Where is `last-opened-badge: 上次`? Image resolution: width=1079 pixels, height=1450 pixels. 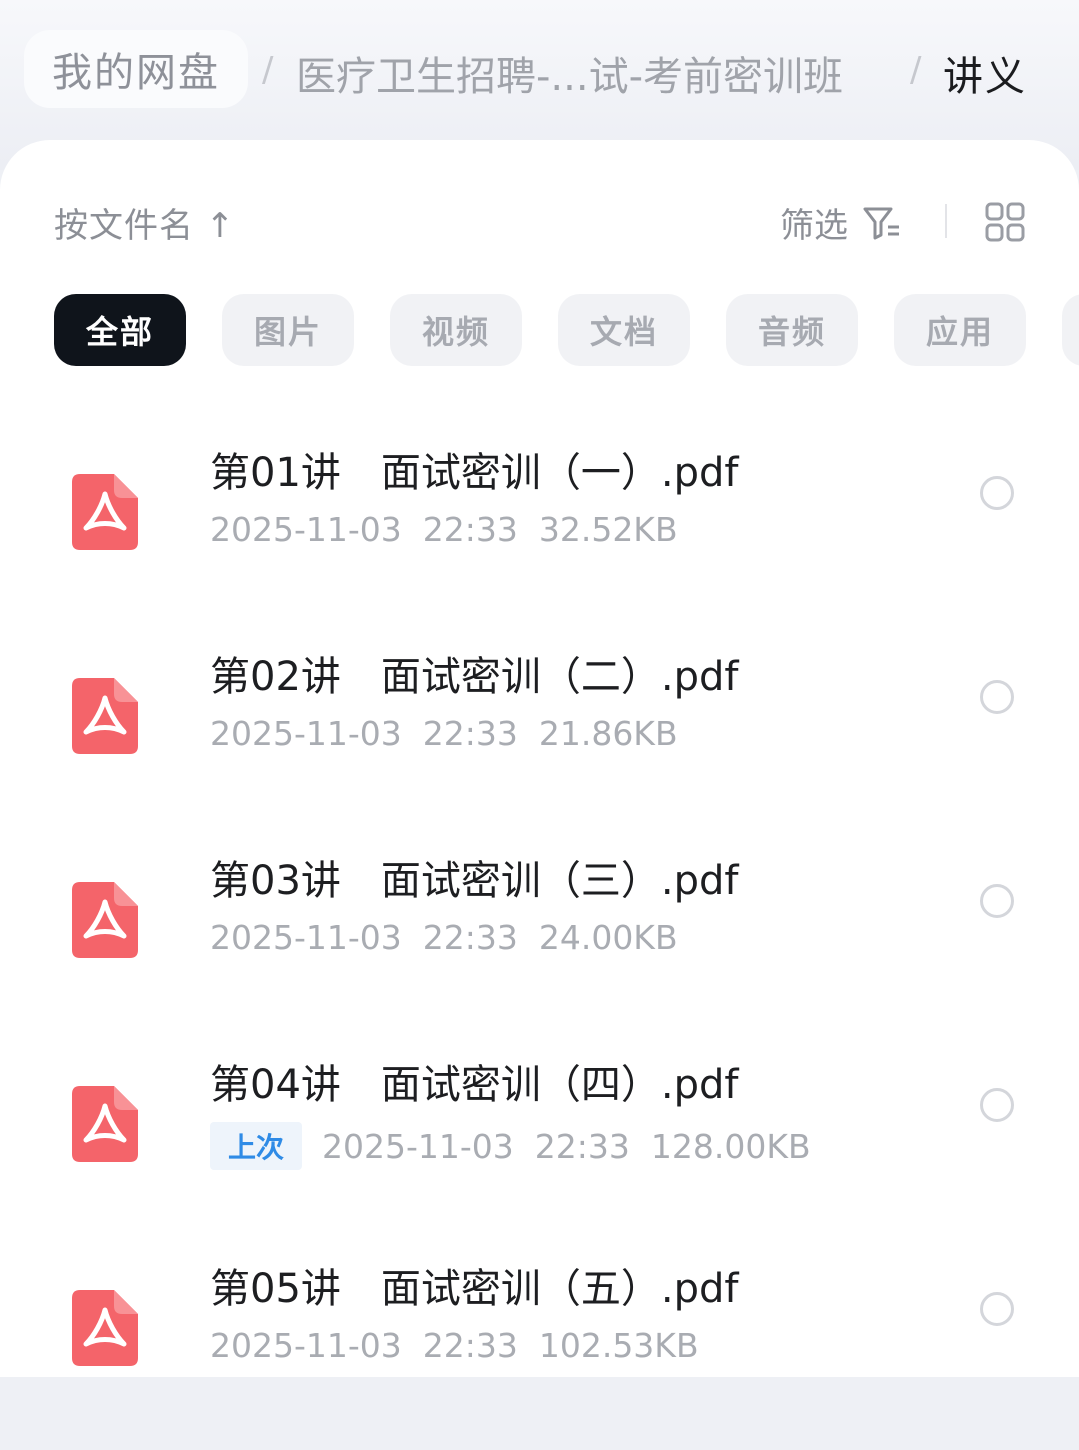 last-opened-badge: 上次 is located at coordinates (256, 1146).